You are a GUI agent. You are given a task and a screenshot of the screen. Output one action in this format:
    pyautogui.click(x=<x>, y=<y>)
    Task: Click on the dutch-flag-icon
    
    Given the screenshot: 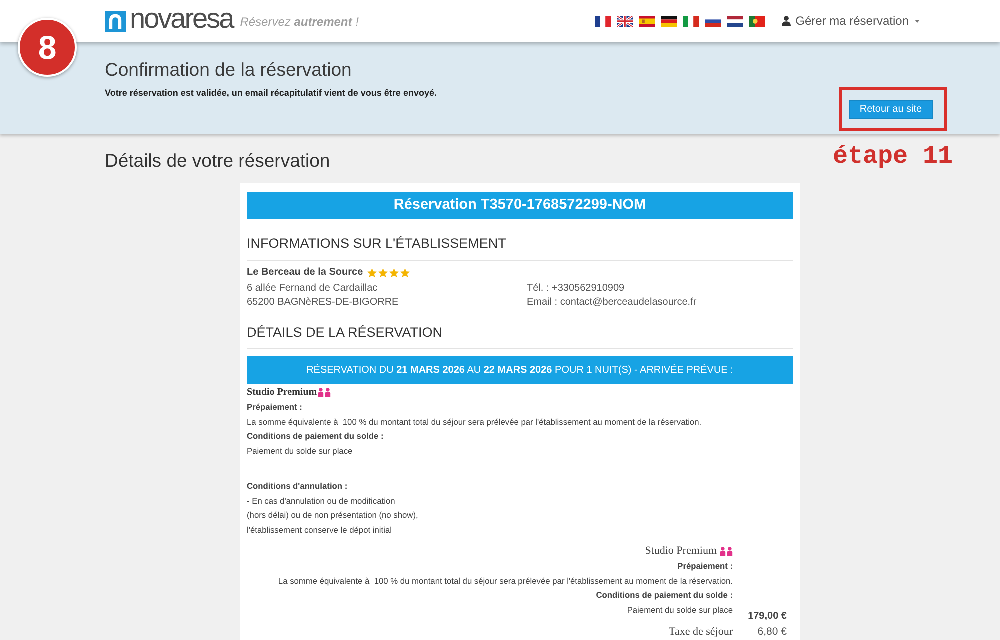 What is the action you would take?
    pyautogui.click(x=734, y=21)
    